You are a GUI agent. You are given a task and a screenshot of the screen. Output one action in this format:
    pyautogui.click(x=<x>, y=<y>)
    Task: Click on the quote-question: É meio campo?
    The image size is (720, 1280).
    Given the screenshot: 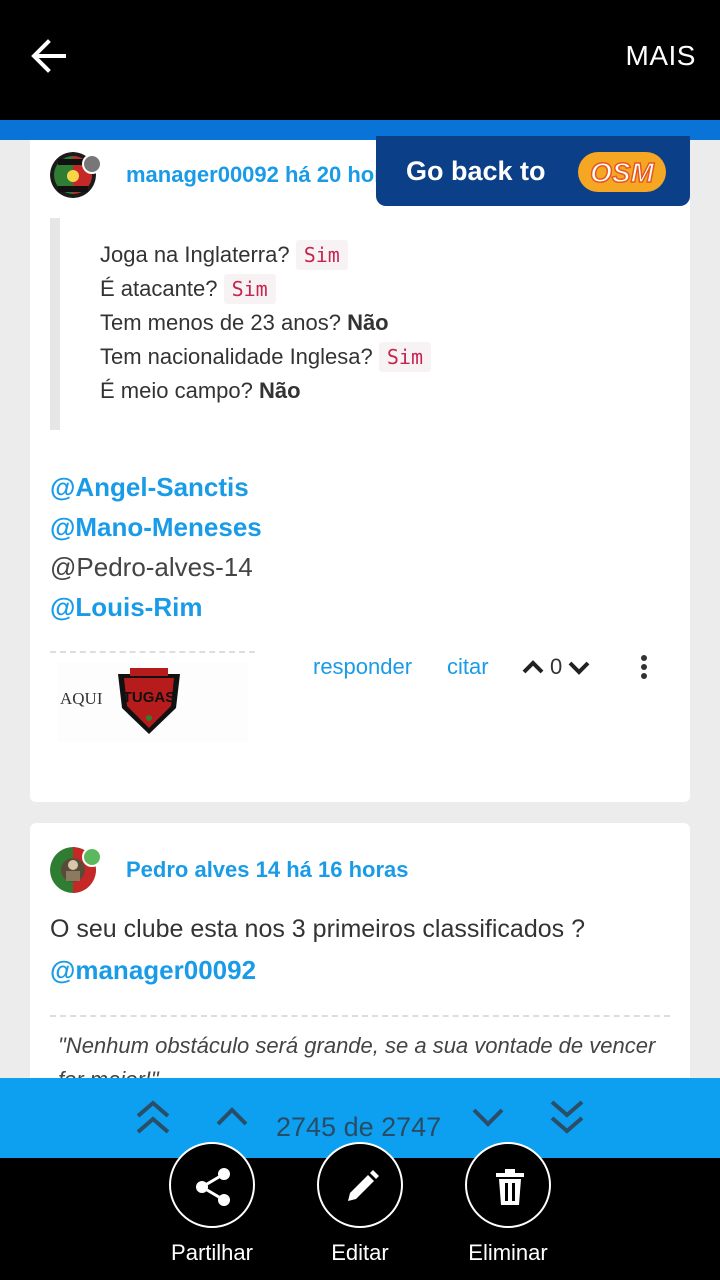 What is the action you would take?
    pyautogui.click(x=176, y=390)
    